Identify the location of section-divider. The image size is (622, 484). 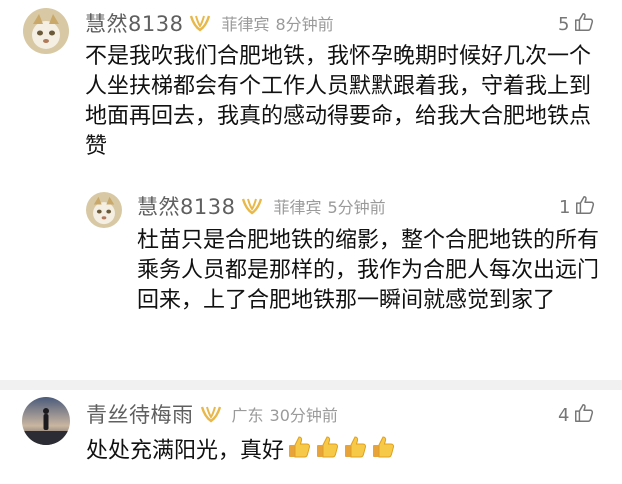
(311, 385).